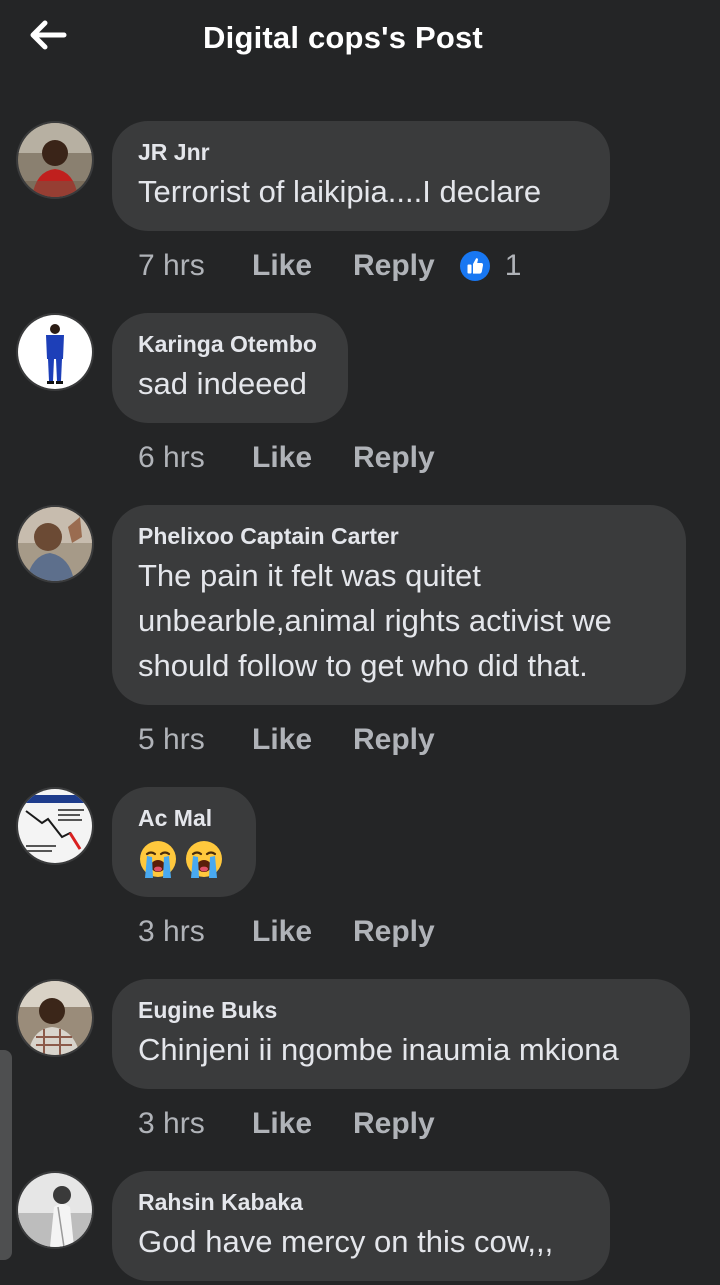 The width and height of the screenshot is (720, 1285). I want to click on comment-actions: 6 hrs Like Reply, so click(286, 458).